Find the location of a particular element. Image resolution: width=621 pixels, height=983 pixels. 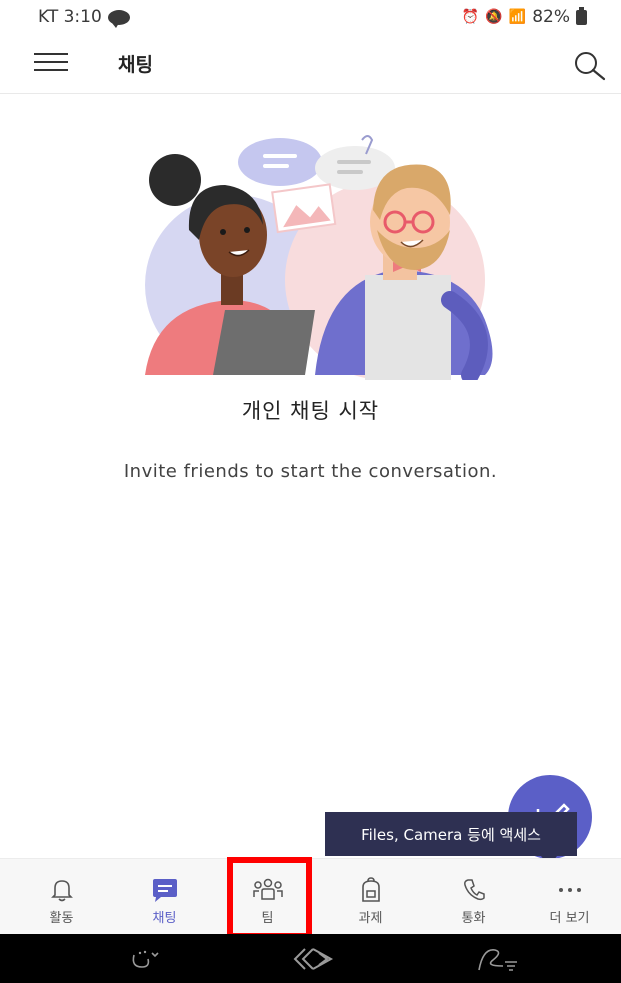

tab-activity: 활동 is located at coordinates (61, 897).